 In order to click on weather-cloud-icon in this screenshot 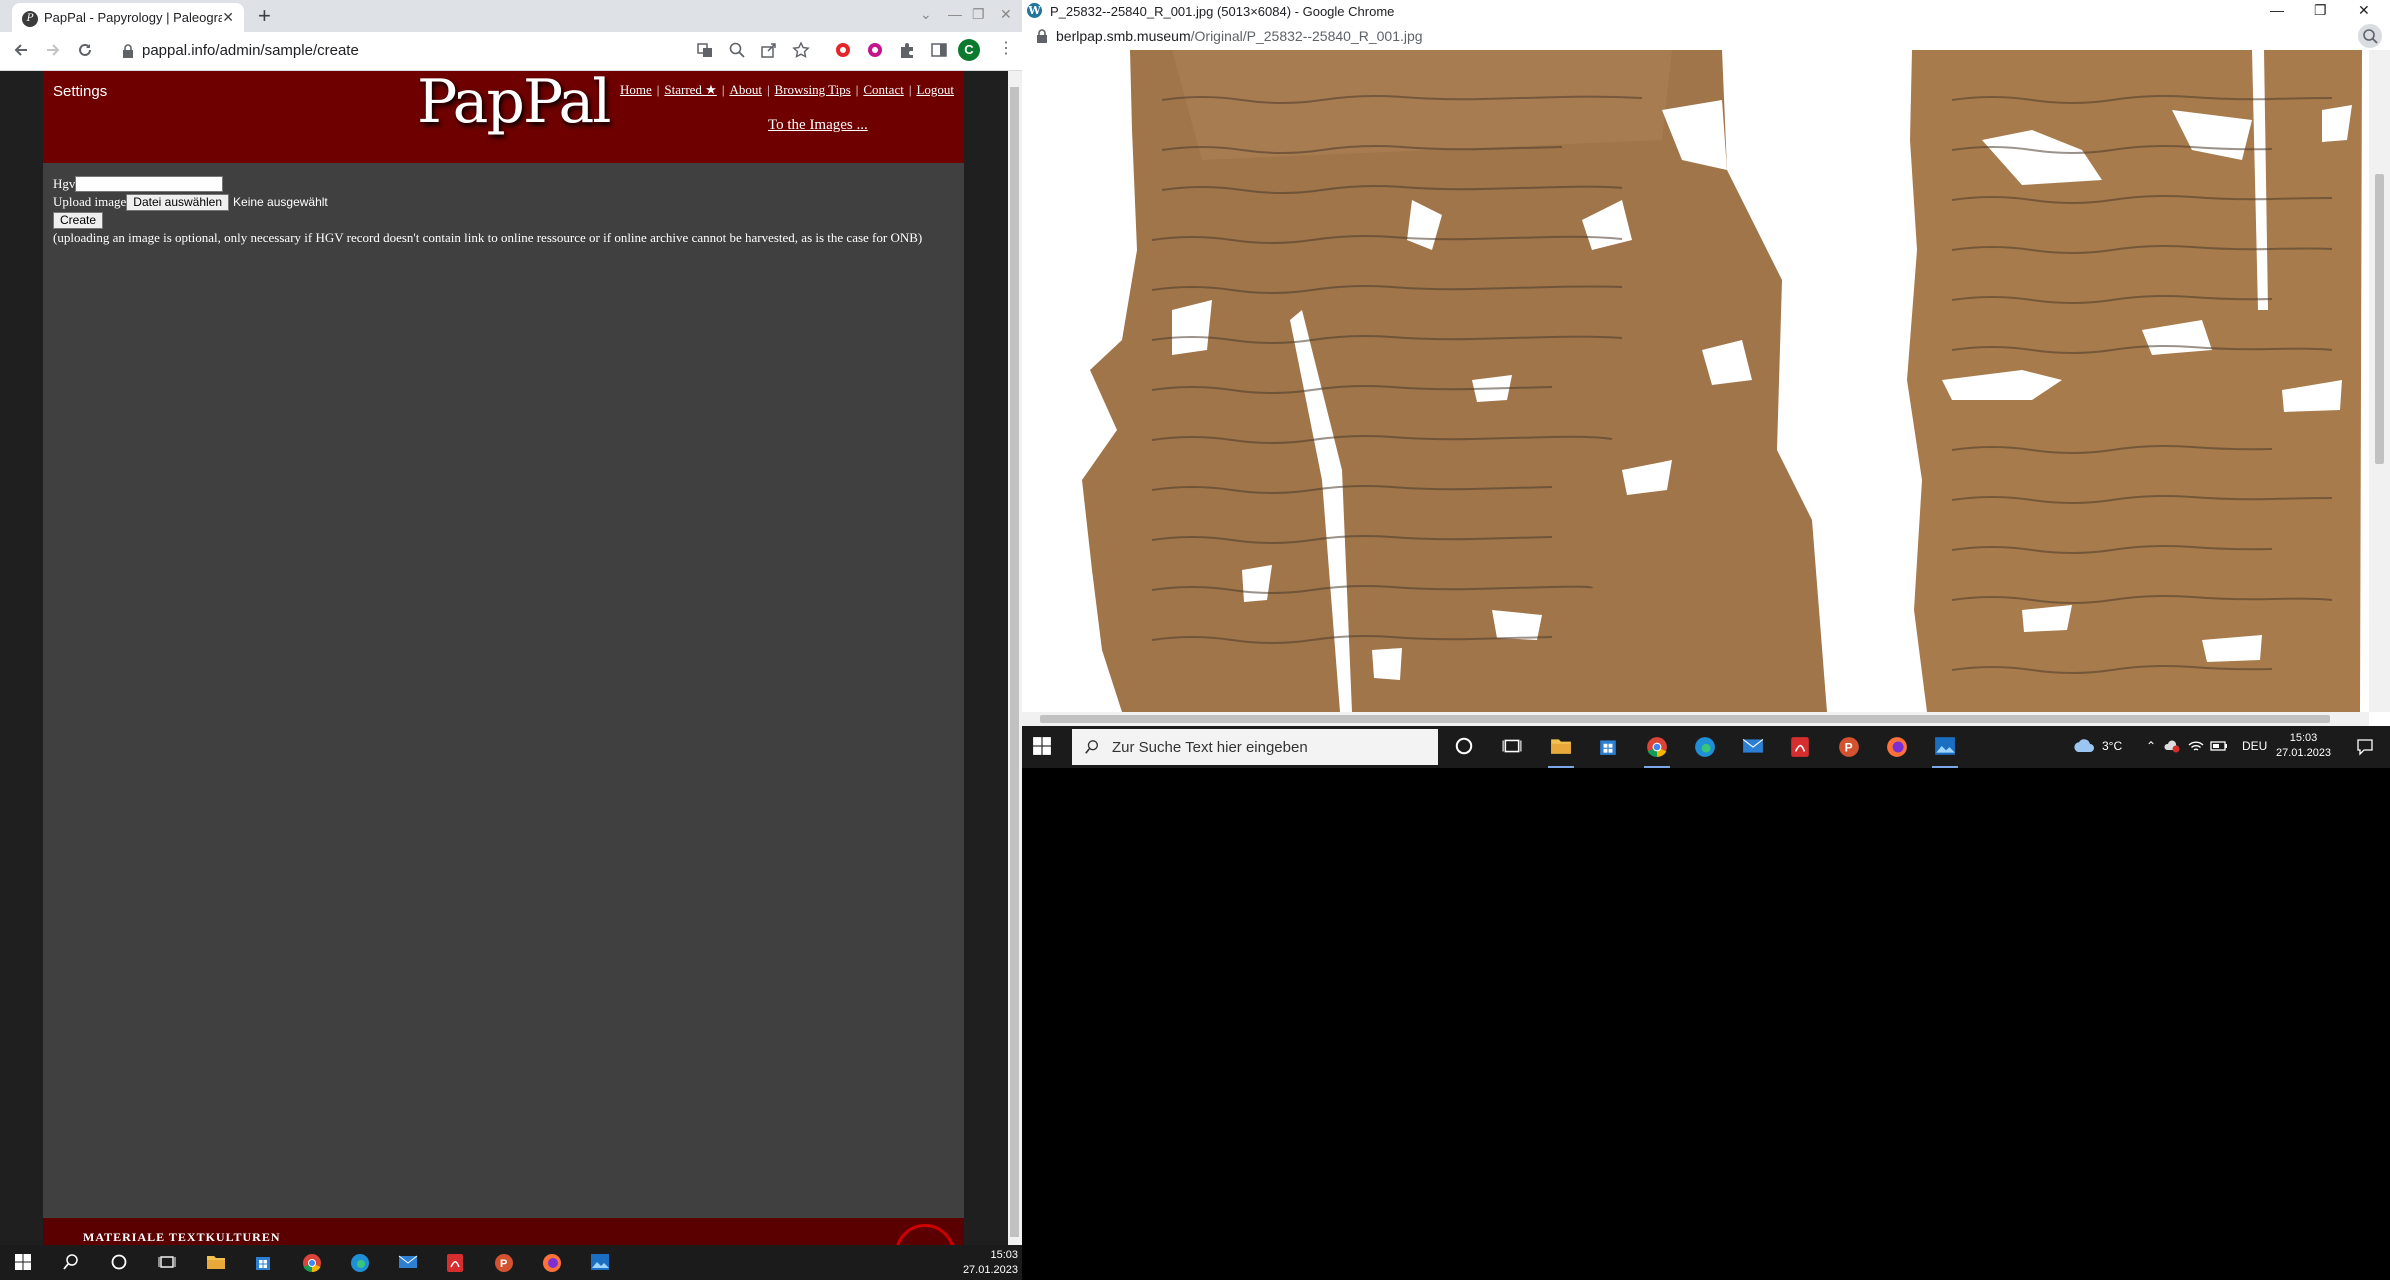, I will do `click(2084, 746)`.